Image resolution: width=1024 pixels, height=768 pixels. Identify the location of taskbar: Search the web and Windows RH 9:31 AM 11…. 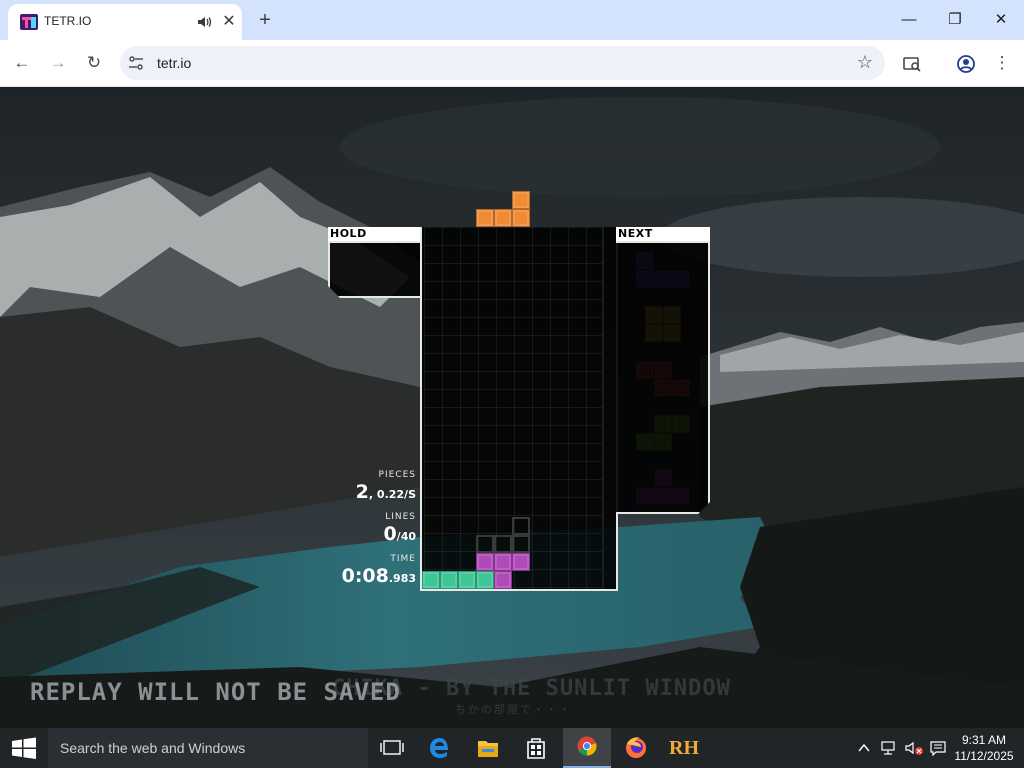
(512, 748).